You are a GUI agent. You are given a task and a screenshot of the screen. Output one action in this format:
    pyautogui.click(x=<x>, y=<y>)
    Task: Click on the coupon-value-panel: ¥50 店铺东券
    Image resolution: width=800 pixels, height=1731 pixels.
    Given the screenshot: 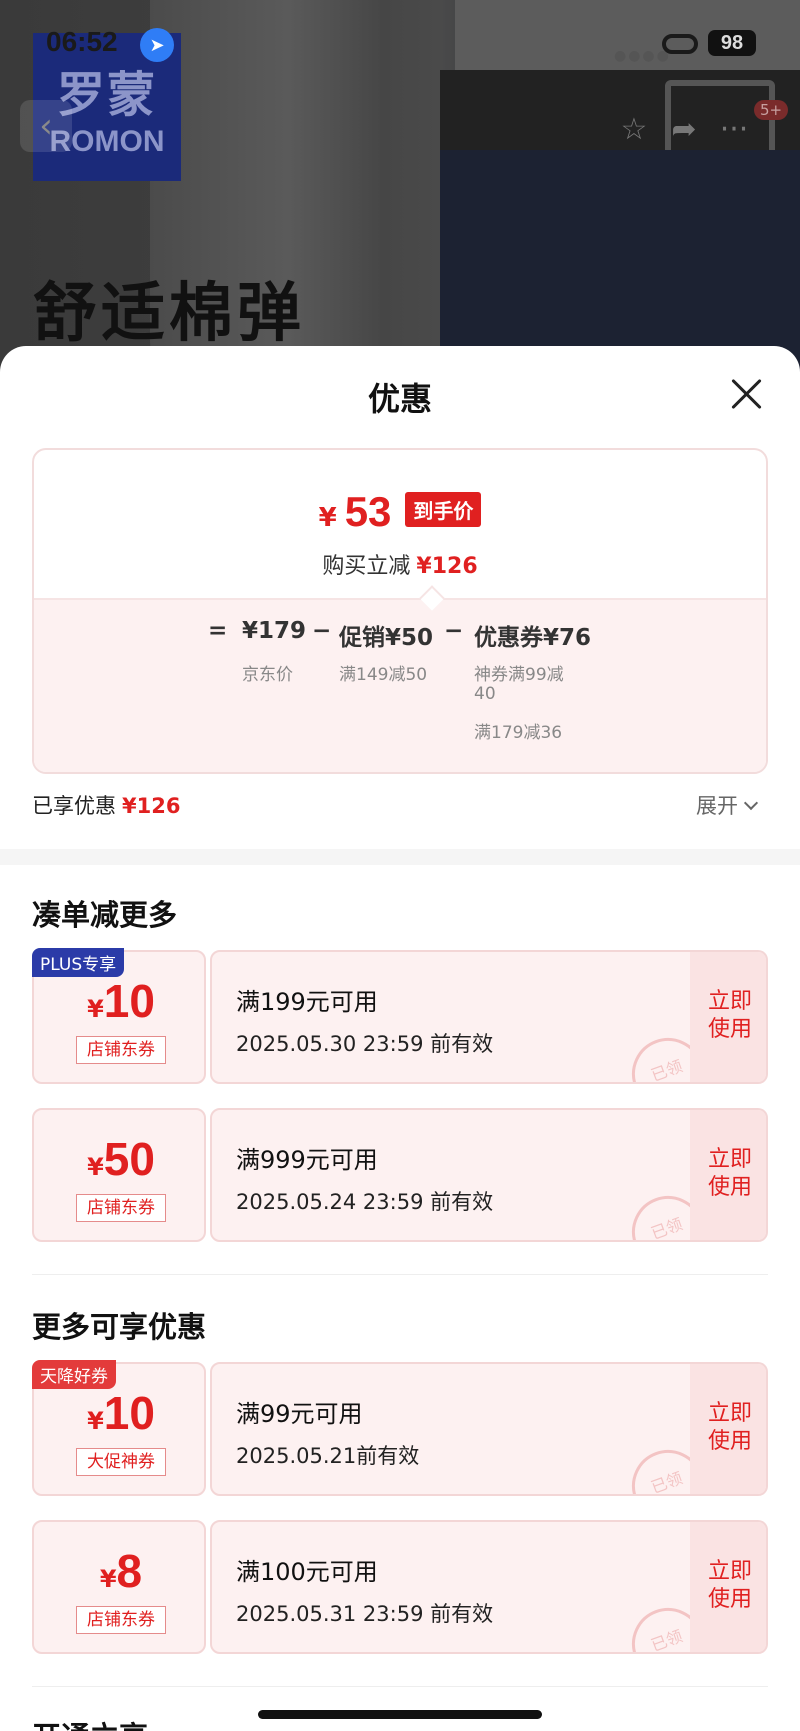 What is the action you would take?
    pyautogui.click(x=119, y=1175)
    